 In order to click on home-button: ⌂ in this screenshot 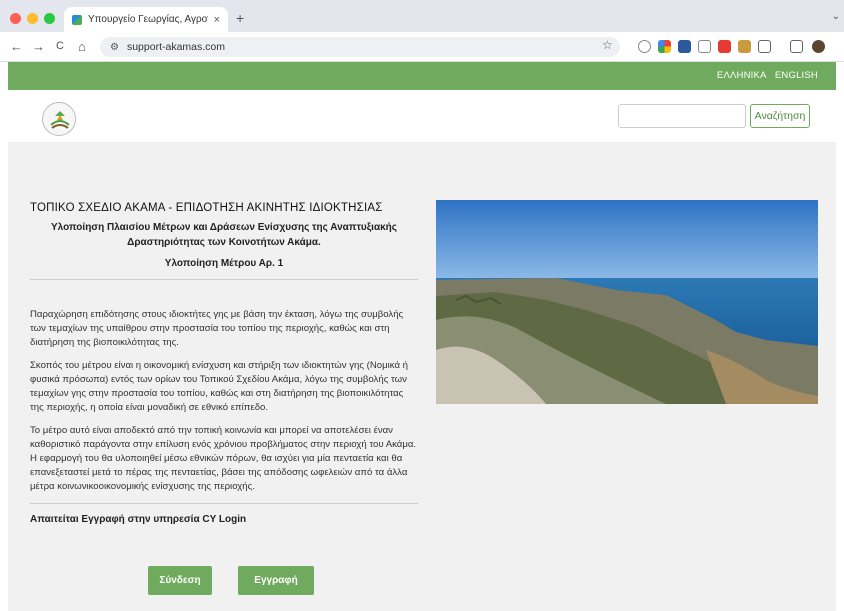, I will do `click(82, 46)`.